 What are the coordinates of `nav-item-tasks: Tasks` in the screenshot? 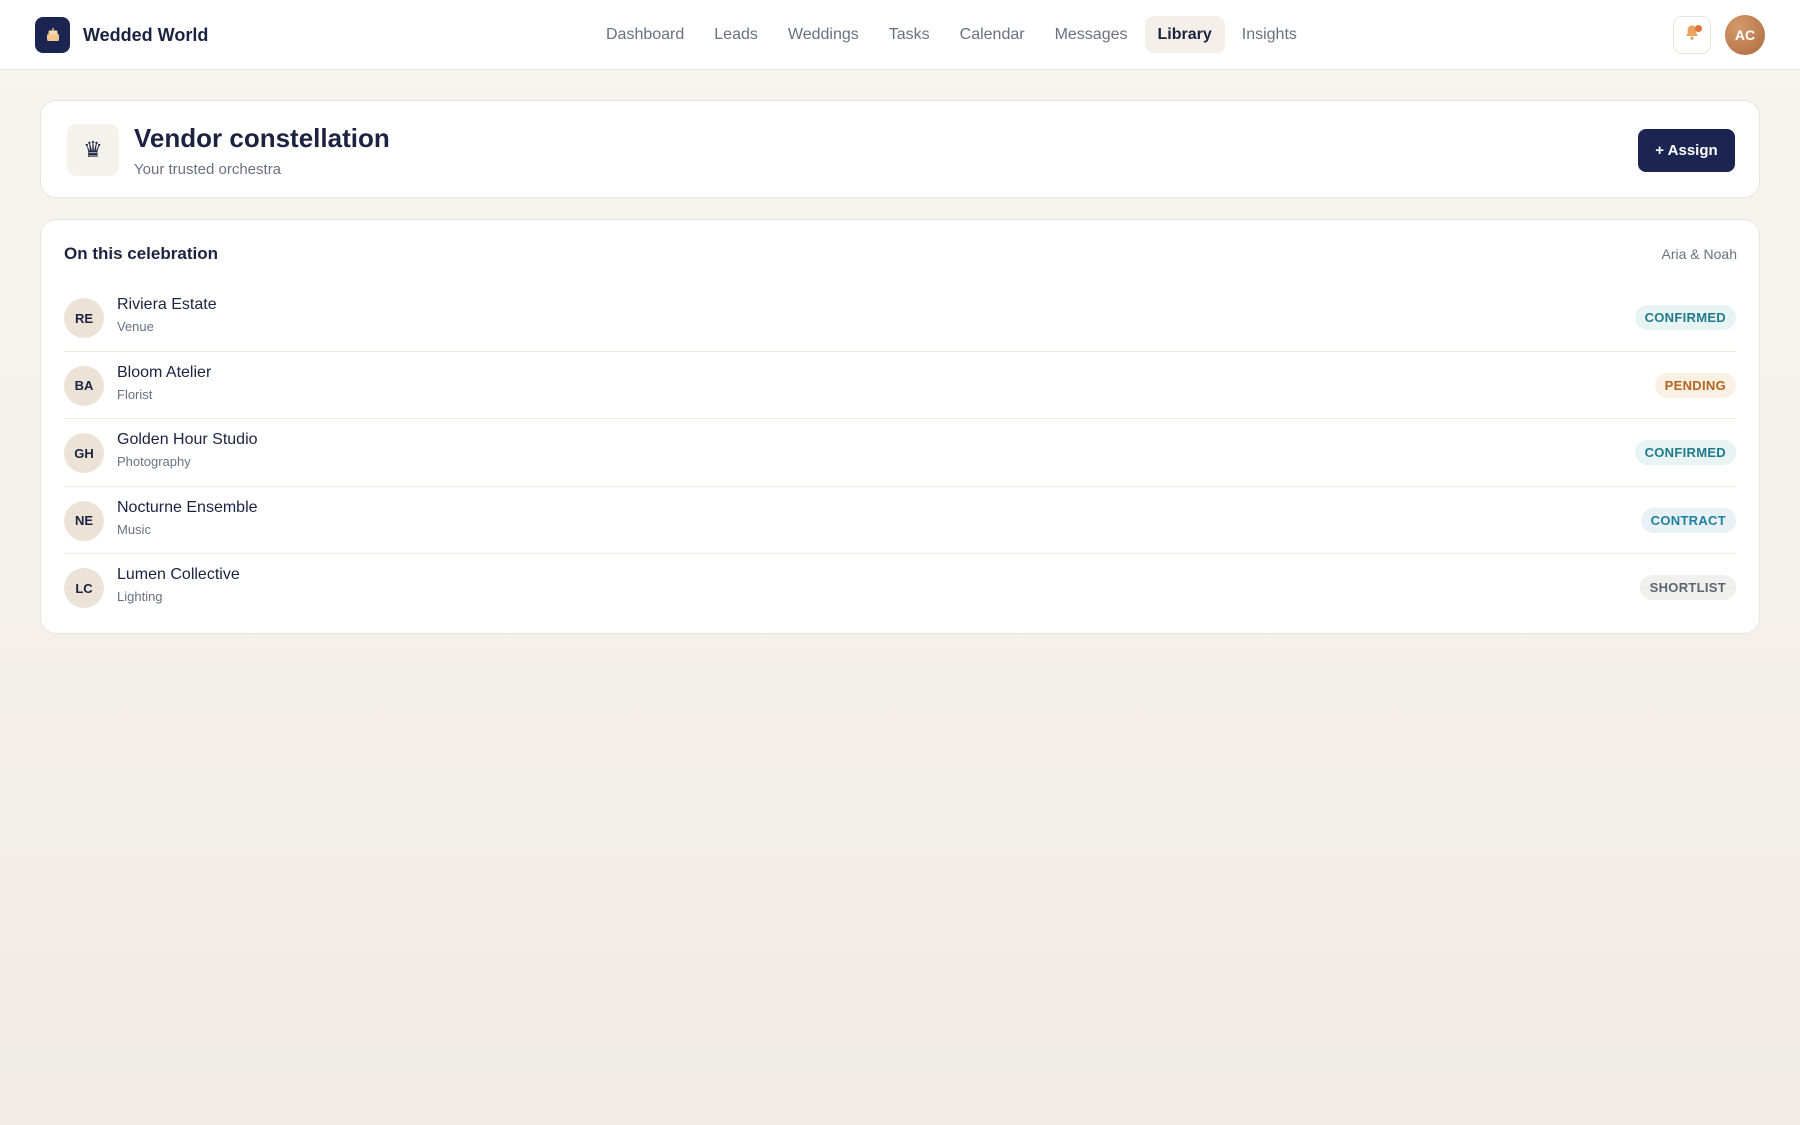 It's located at (909, 34).